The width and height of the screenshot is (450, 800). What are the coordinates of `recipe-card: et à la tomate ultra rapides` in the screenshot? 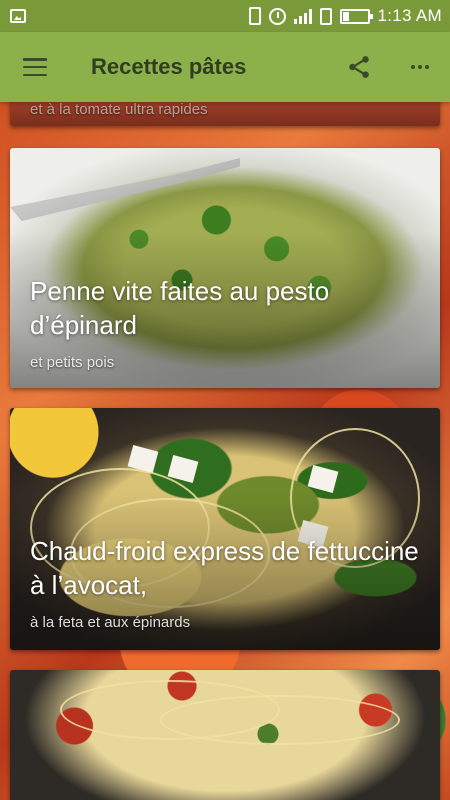 It's located at (225, 114).